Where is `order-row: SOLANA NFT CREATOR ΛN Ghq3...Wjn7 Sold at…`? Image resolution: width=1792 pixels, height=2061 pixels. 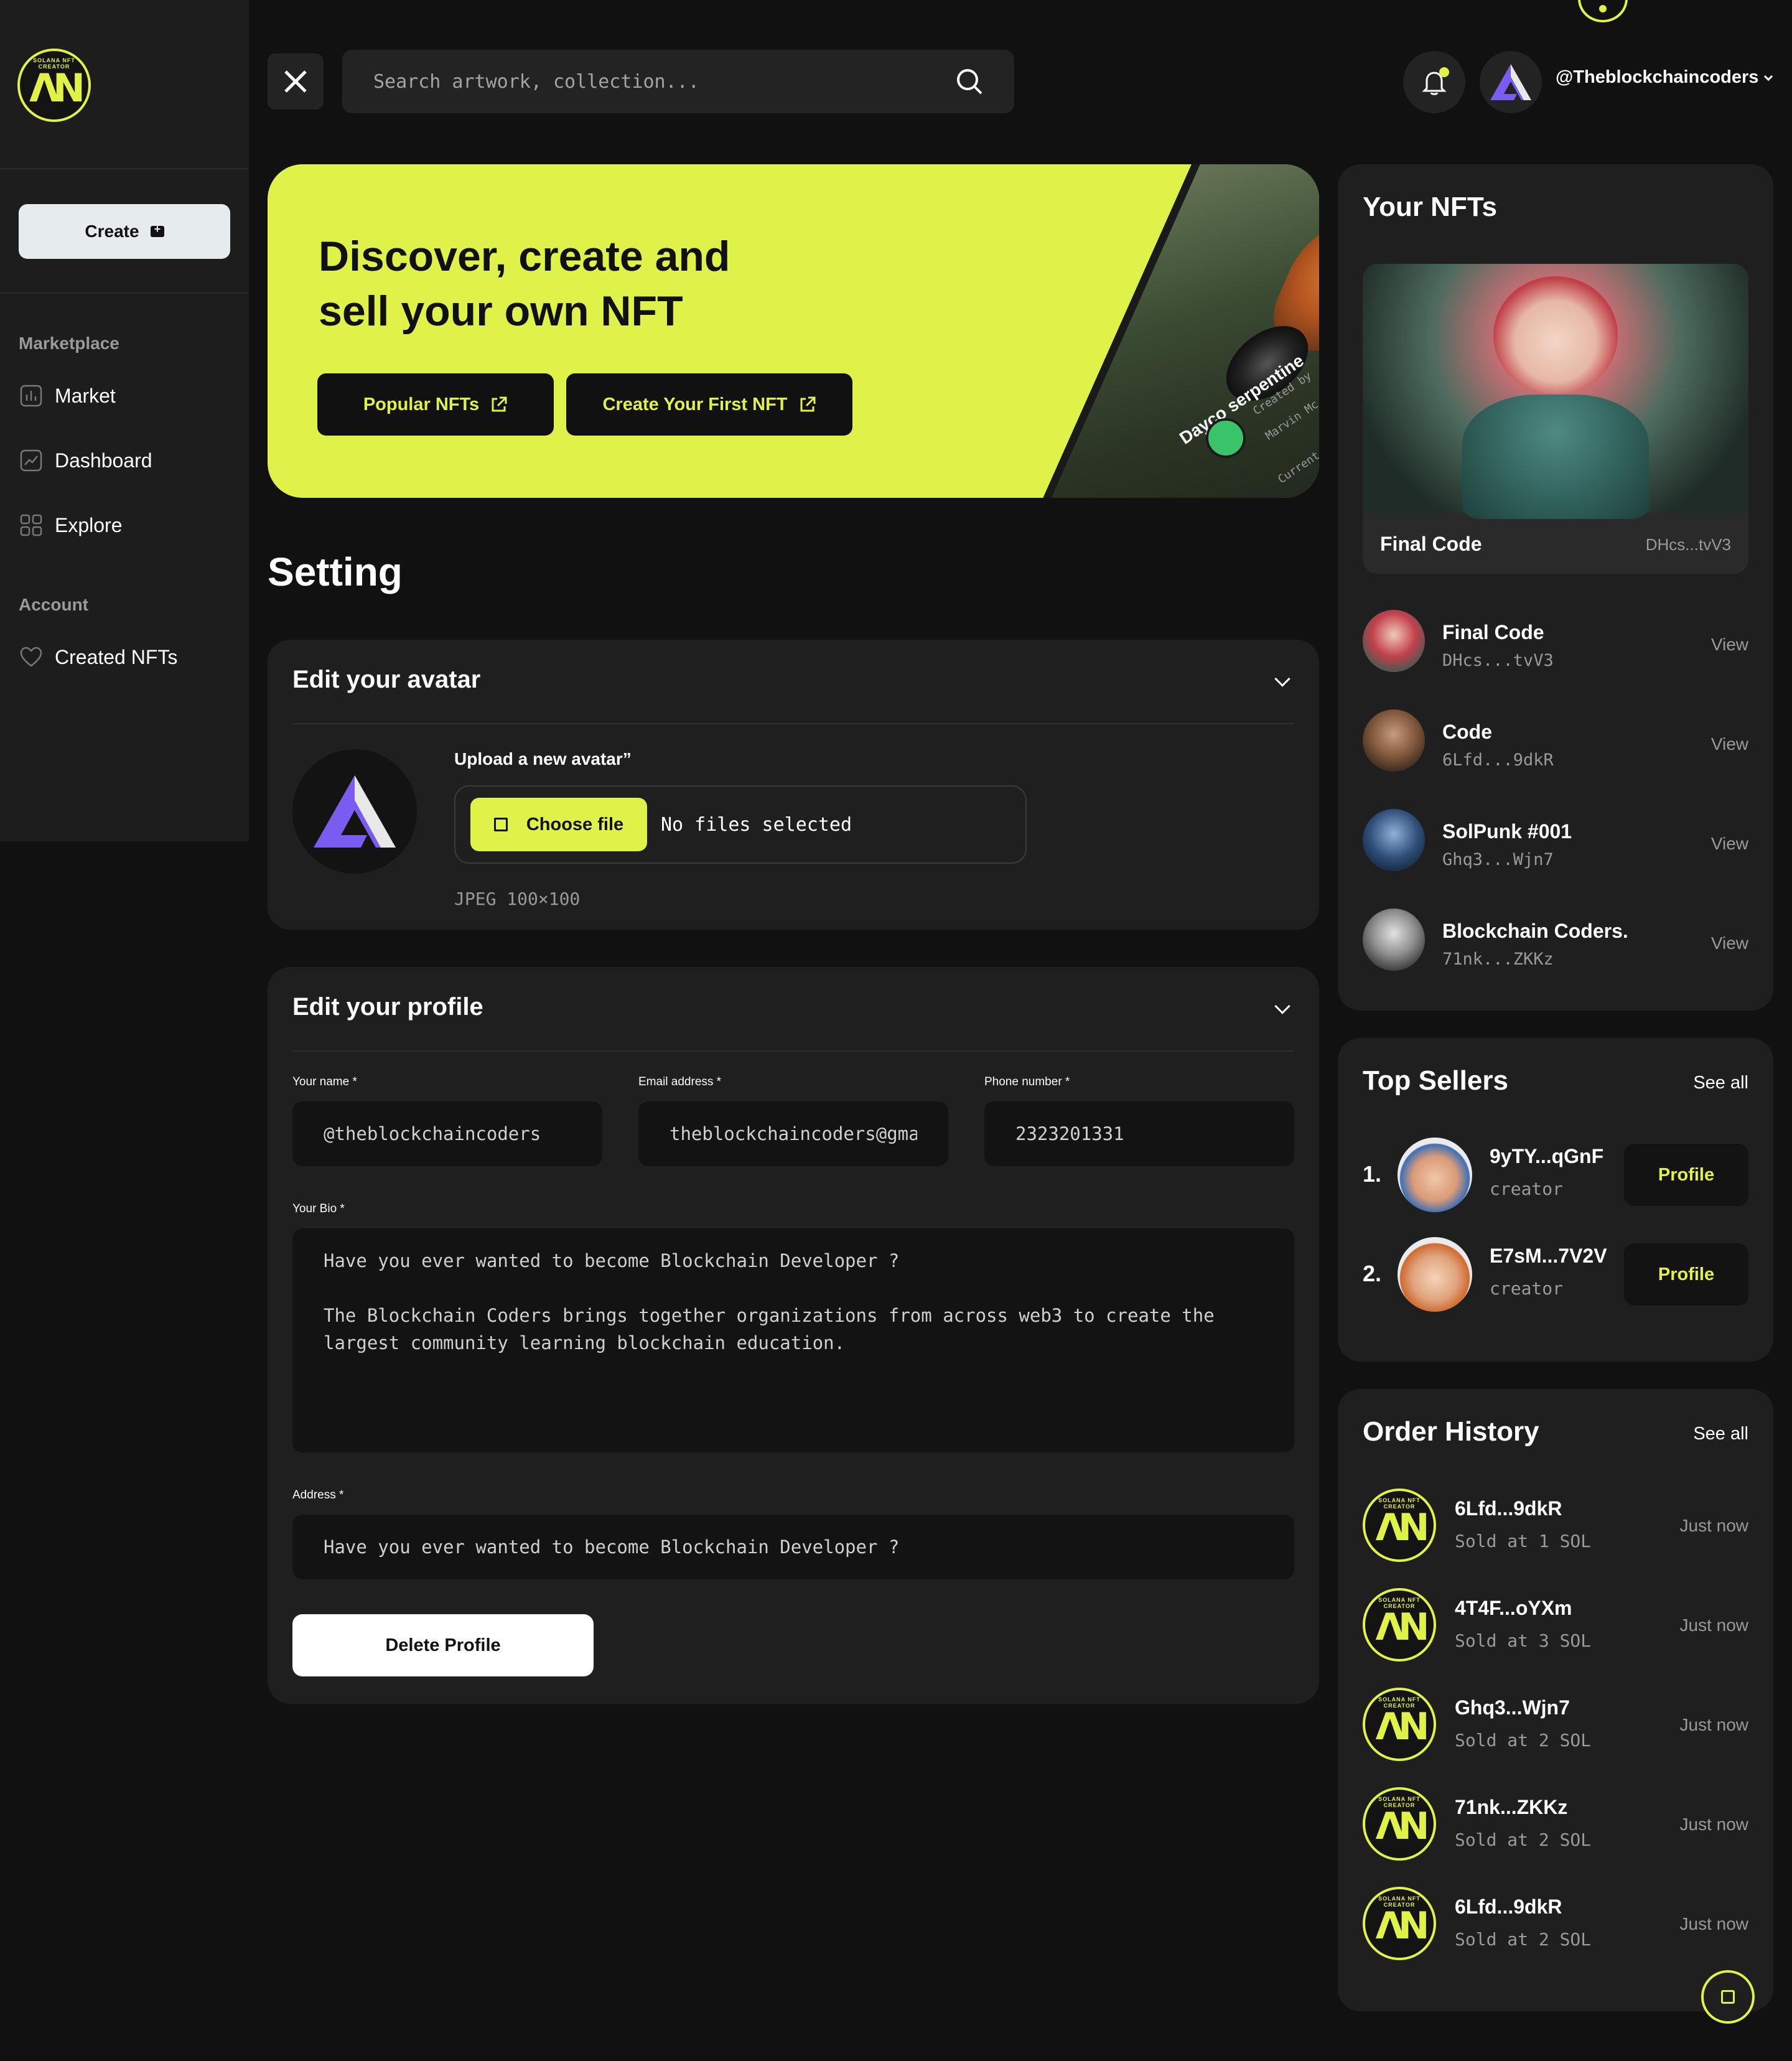
order-row: SOLANA NFT CREATOR ΛN Ghq3...Wjn7 Sold at… is located at coordinates (1555, 1725).